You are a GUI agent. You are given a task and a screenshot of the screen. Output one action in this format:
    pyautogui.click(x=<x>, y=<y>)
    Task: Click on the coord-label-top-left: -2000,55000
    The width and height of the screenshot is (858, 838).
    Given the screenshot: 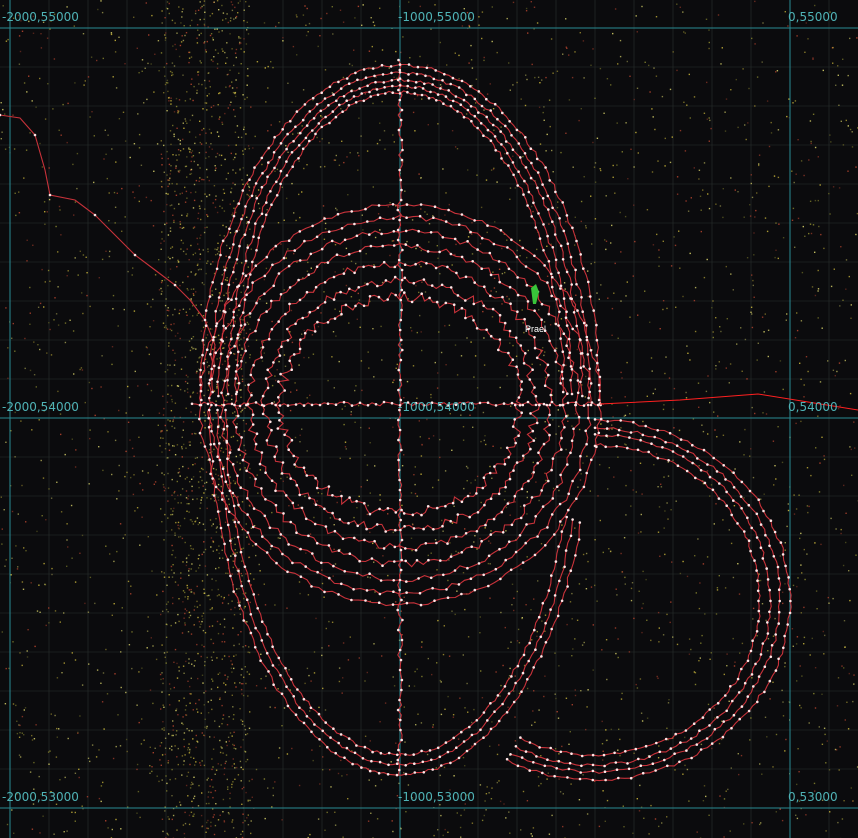 What is the action you would take?
    pyautogui.click(x=40, y=17)
    